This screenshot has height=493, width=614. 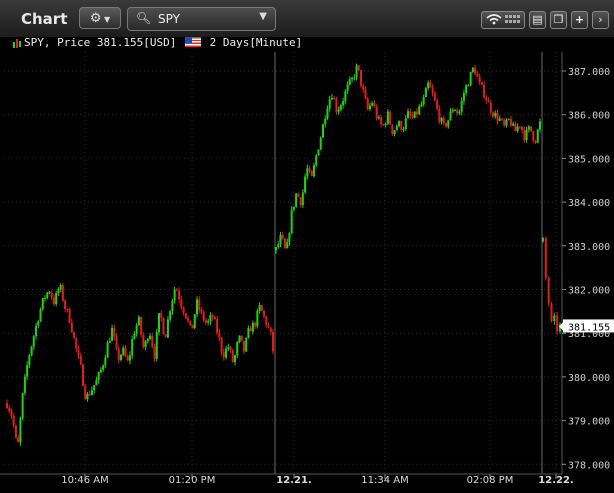 I want to click on chart-info-text: SPY, Price 381.155[USD] 2 Days[Minute], so click(x=163, y=42).